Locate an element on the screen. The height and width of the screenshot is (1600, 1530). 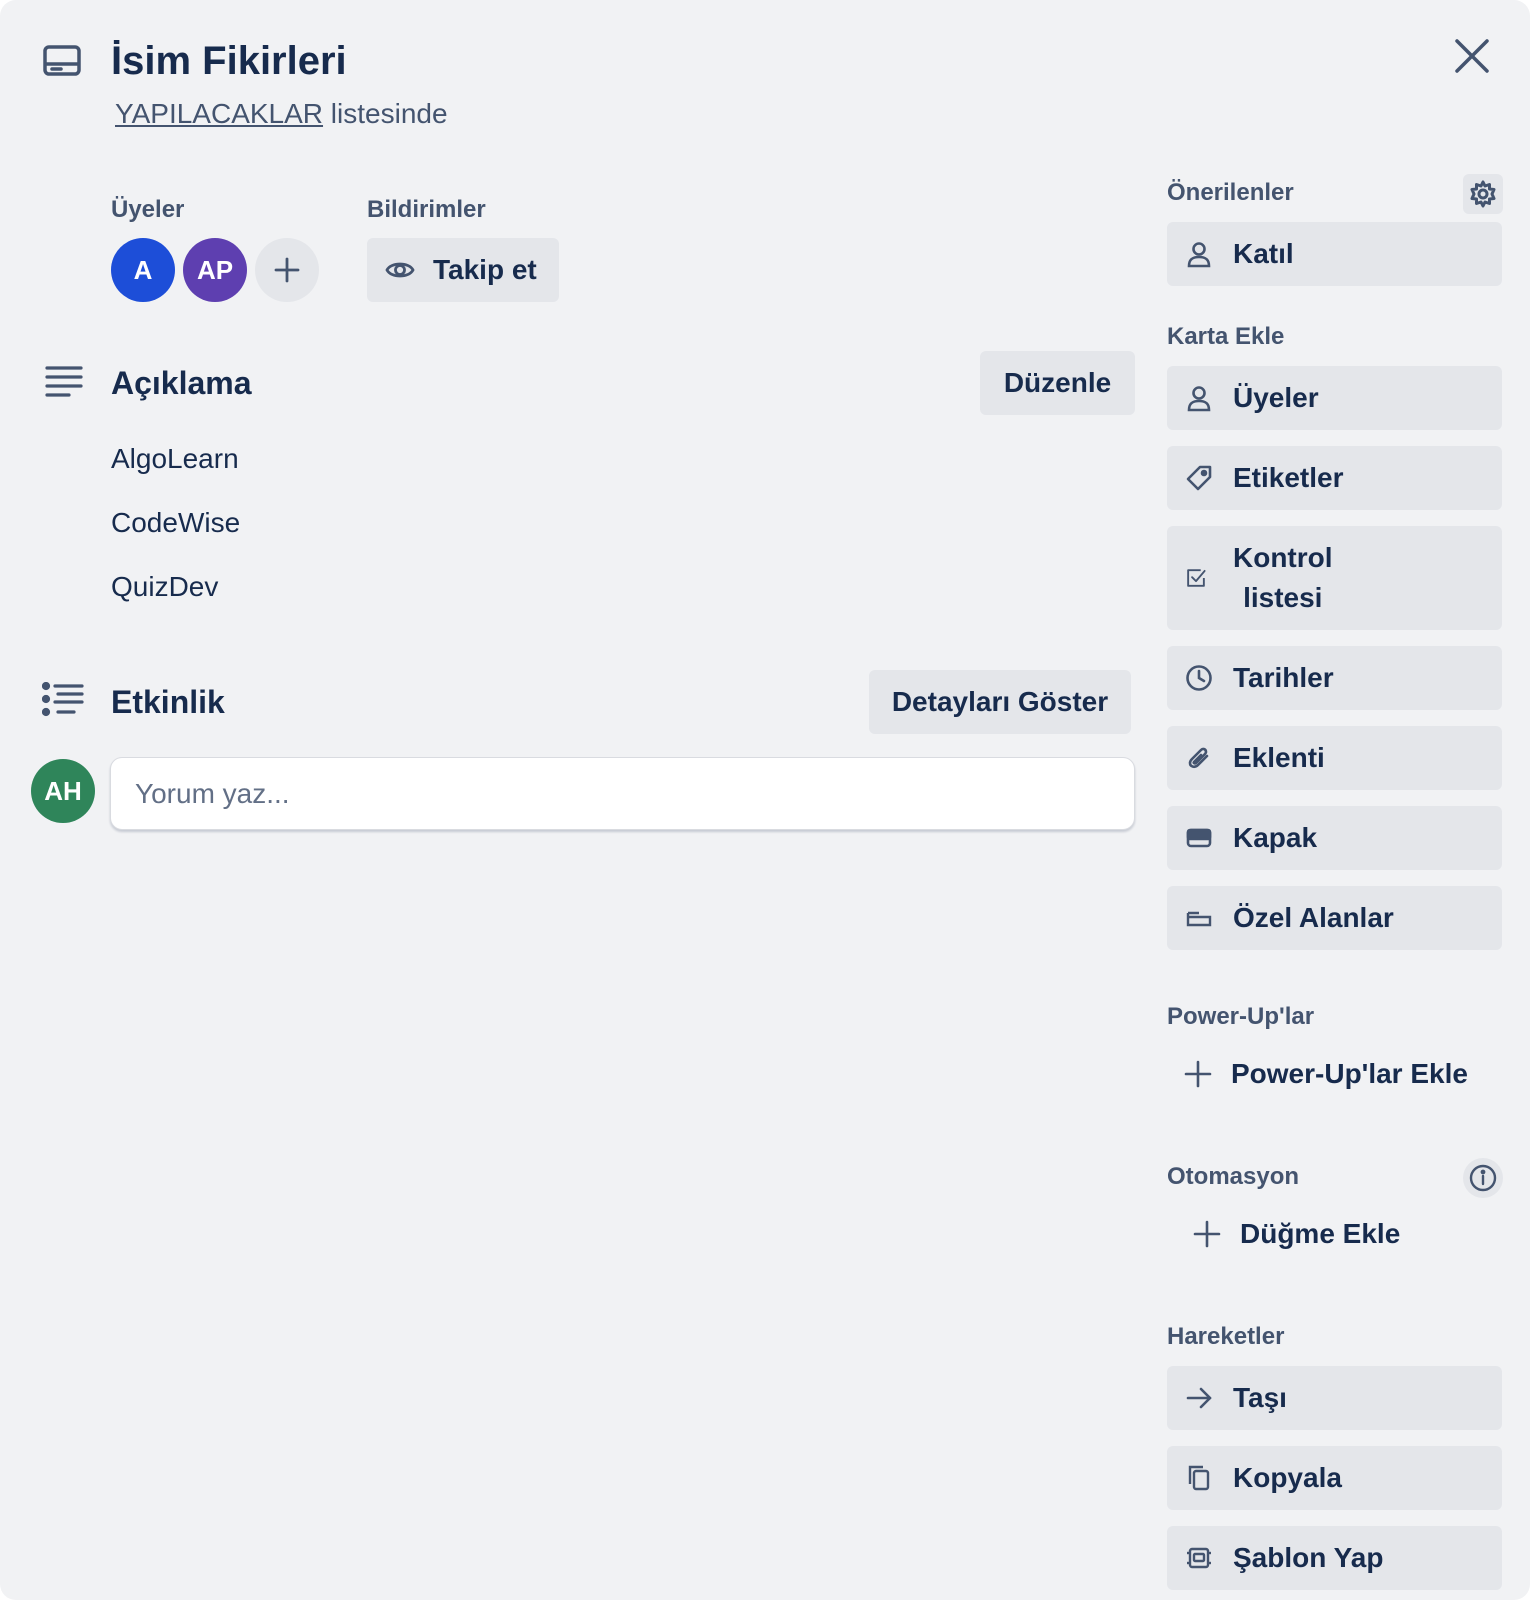
member-avatar-initials: A is located at coordinates (143, 269).